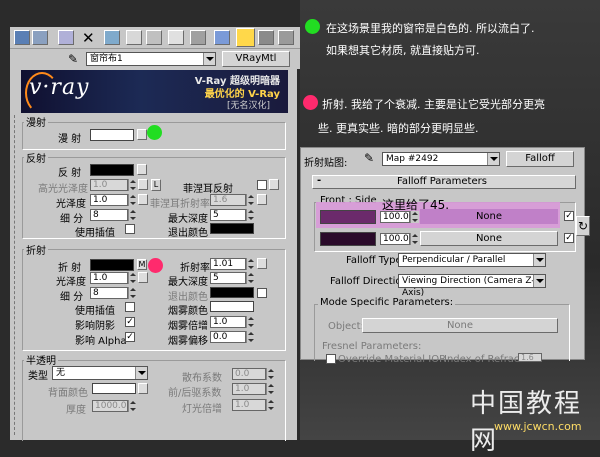 This screenshot has width=600, height=457. What do you see at coordinates (132, 278) in the screenshot?
I see `refr-gloss-spinner` at bounding box center [132, 278].